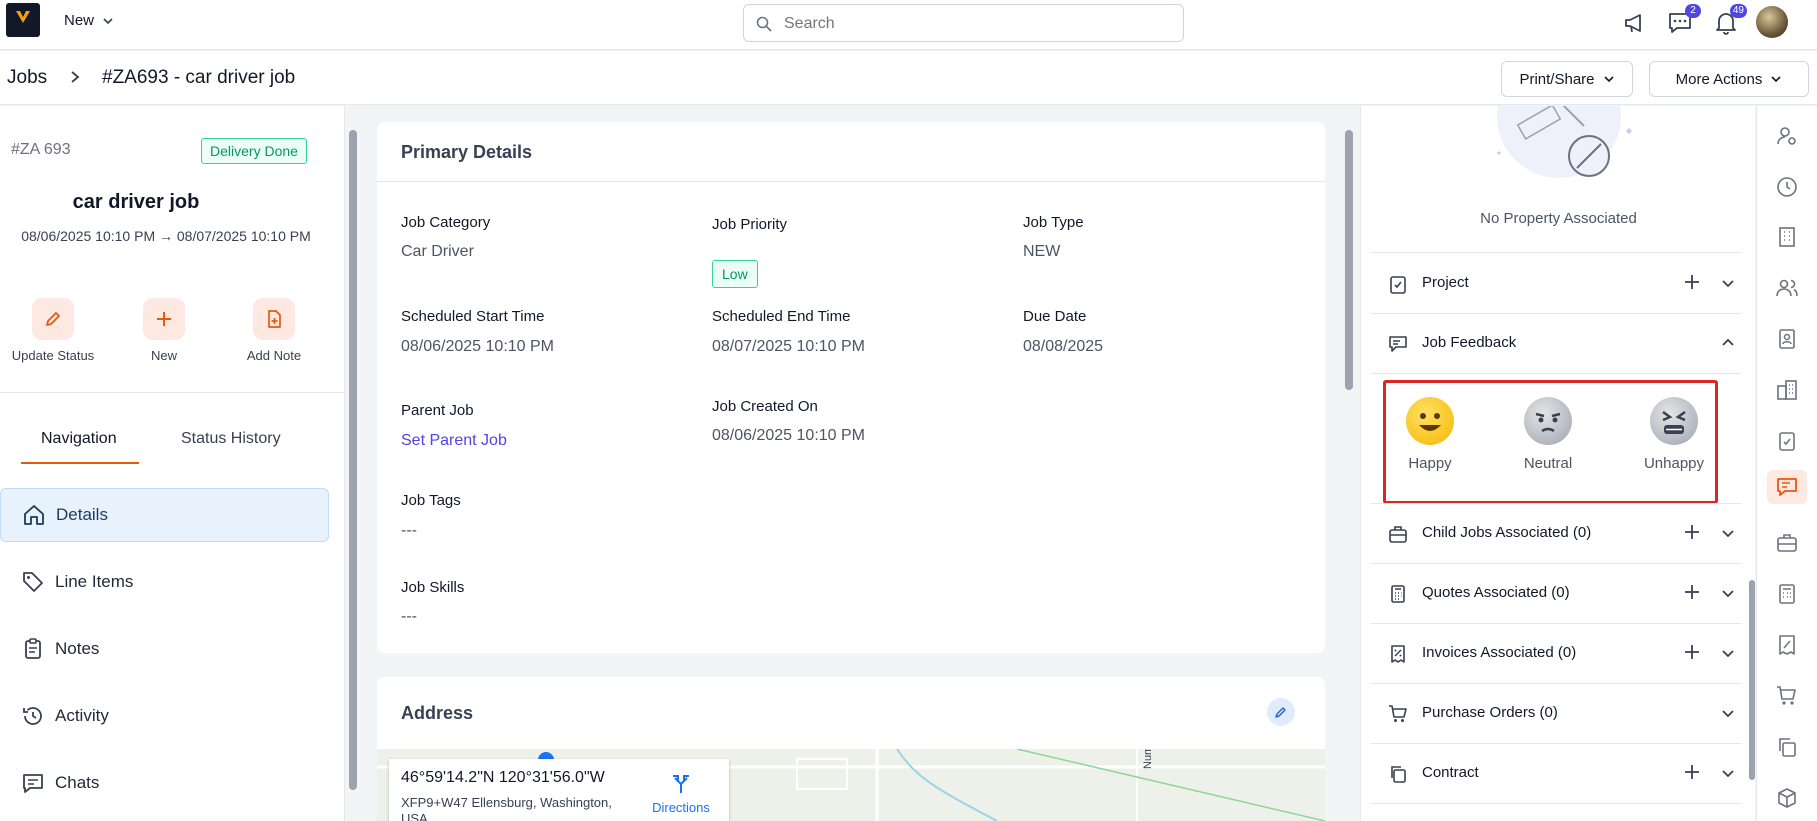 This screenshot has width=1817, height=821. Describe the element at coordinates (23, 20) in the screenshot. I see `app-logo` at that location.